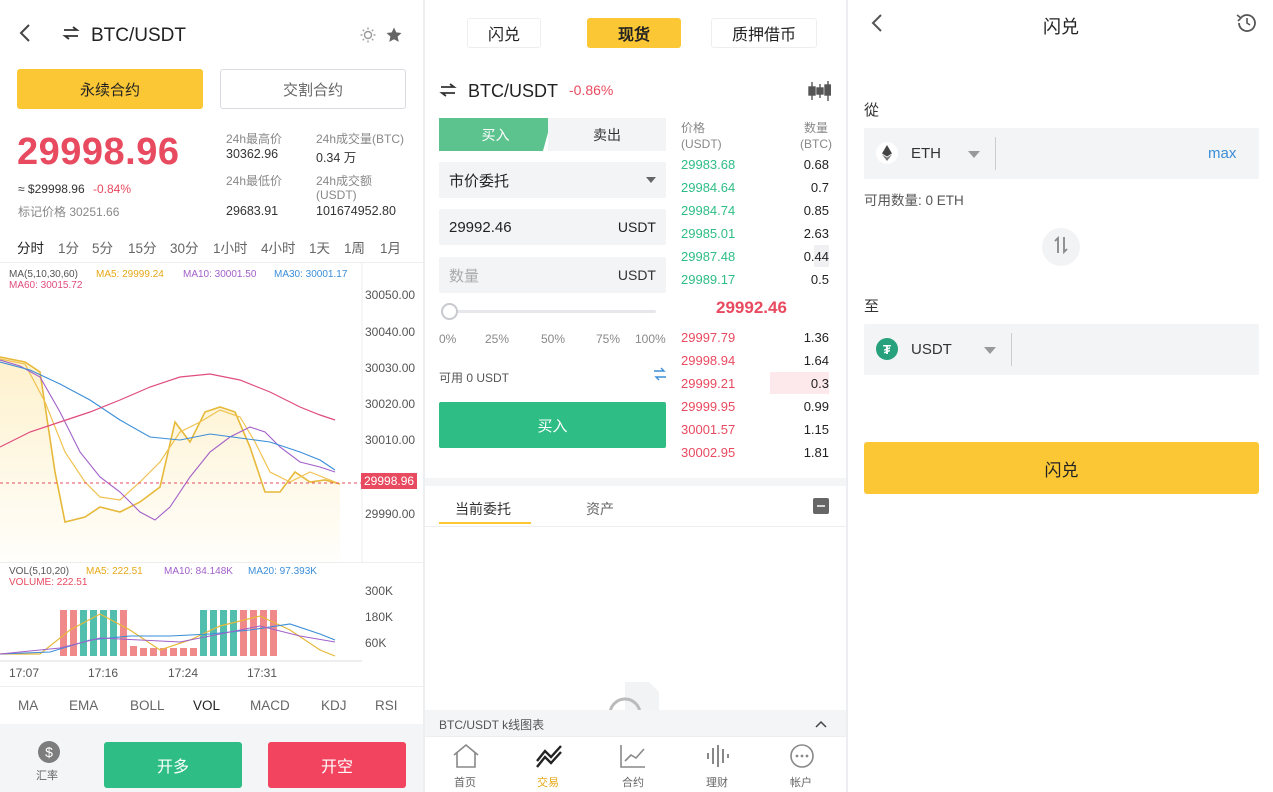 The width and height of the screenshot is (1273, 792). What do you see at coordinates (819, 93) in the screenshot?
I see `candlestick-icon` at bounding box center [819, 93].